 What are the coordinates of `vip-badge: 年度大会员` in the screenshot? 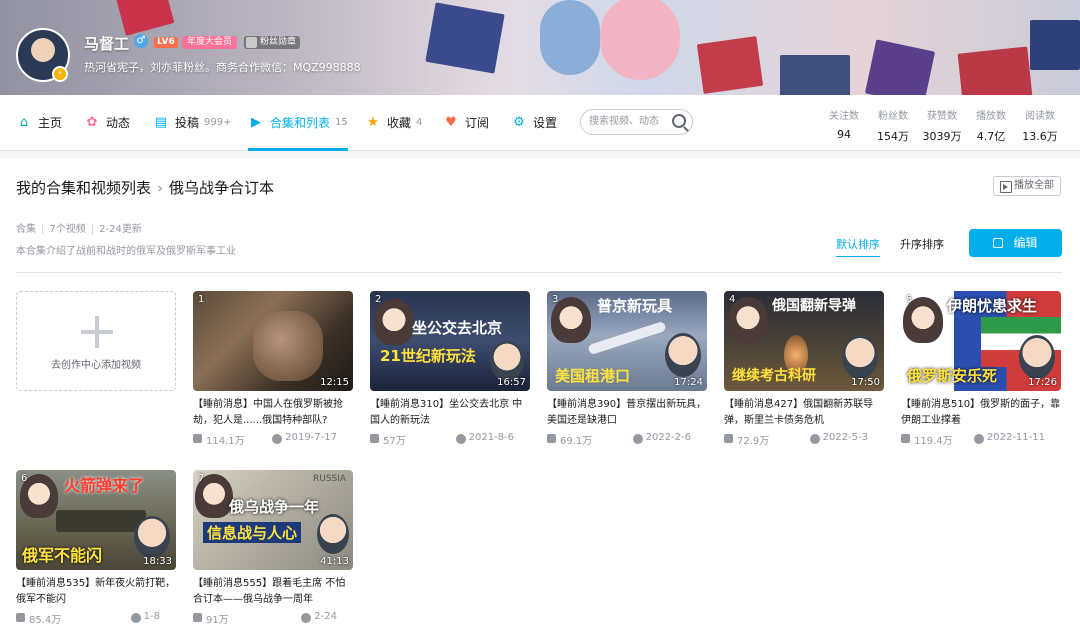 It's located at (210, 42).